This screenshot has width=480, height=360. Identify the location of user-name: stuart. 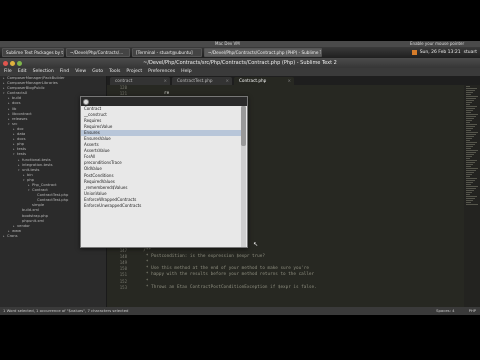
(470, 52).